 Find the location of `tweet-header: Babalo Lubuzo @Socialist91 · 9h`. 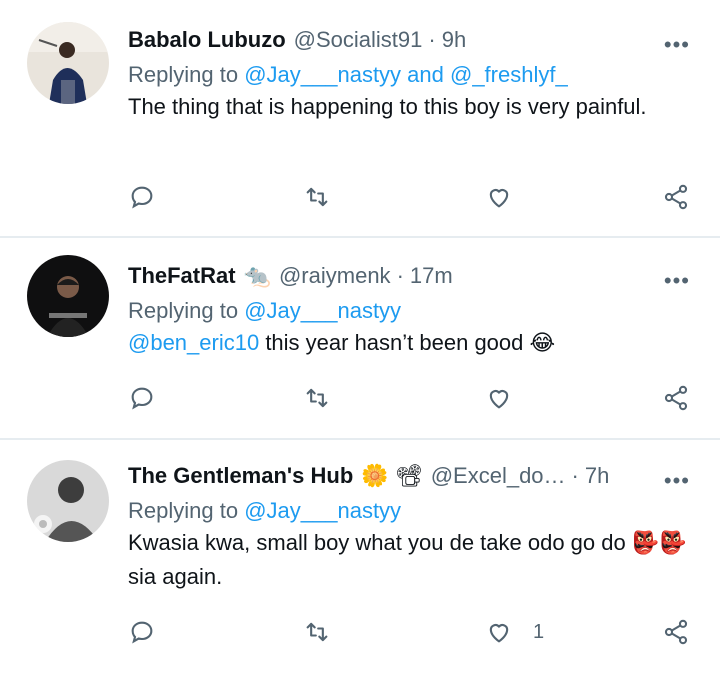

tweet-header: Babalo Lubuzo @Socialist91 · 9h is located at coordinates (414, 40).